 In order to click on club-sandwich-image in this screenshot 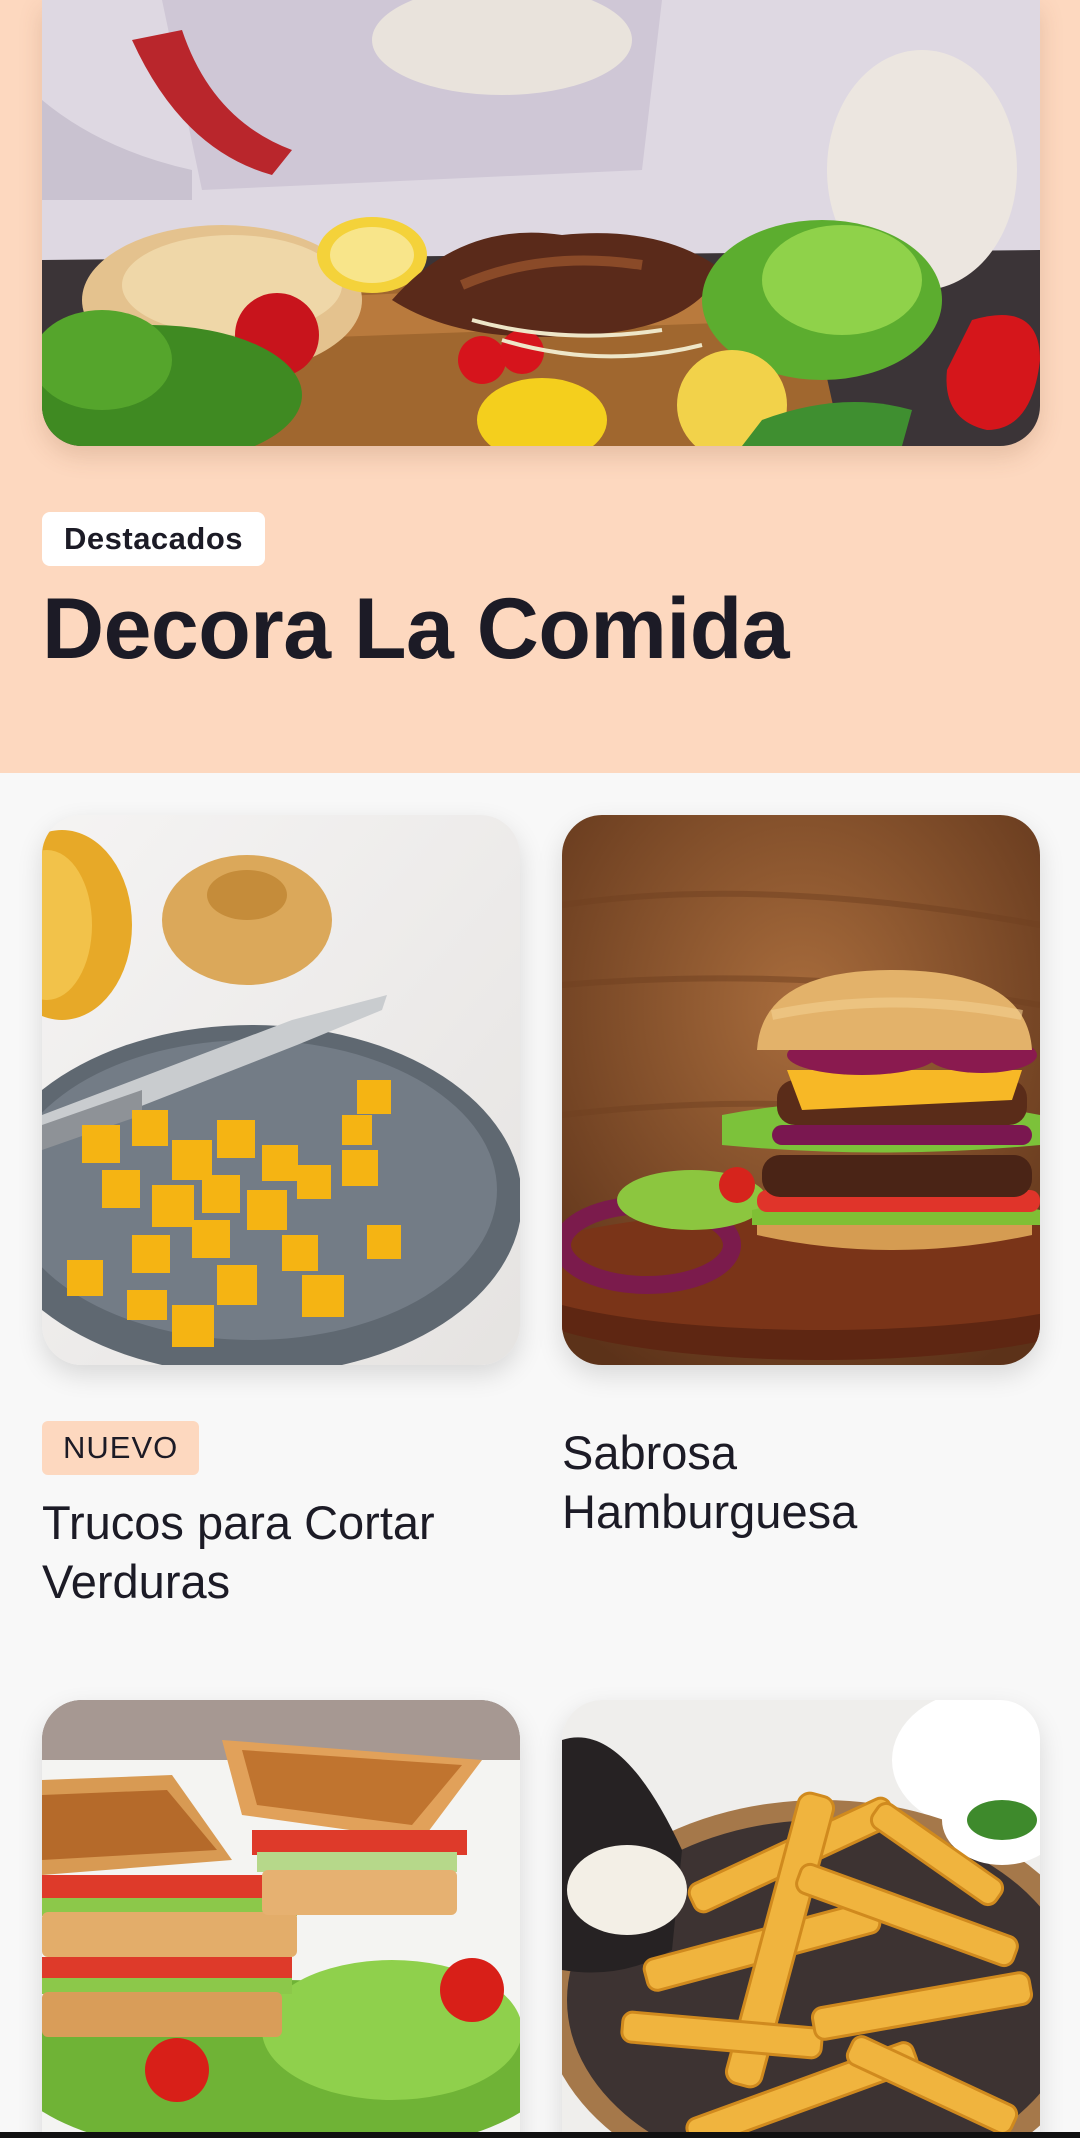, I will do `click(281, 1919)`.